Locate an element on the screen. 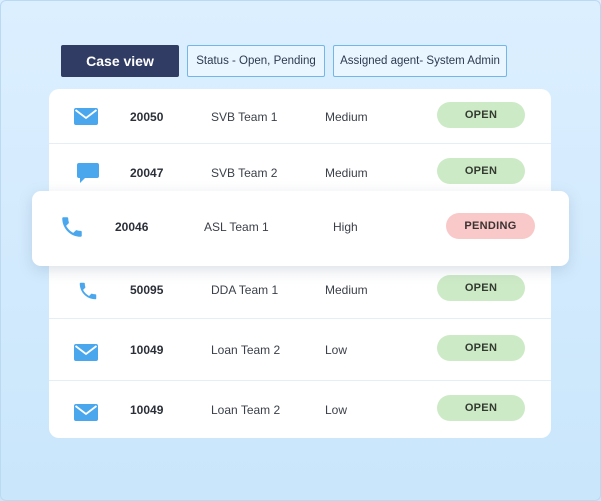 The height and width of the screenshot is (501, 601). chat-icon is located at coordinates (88, 173).